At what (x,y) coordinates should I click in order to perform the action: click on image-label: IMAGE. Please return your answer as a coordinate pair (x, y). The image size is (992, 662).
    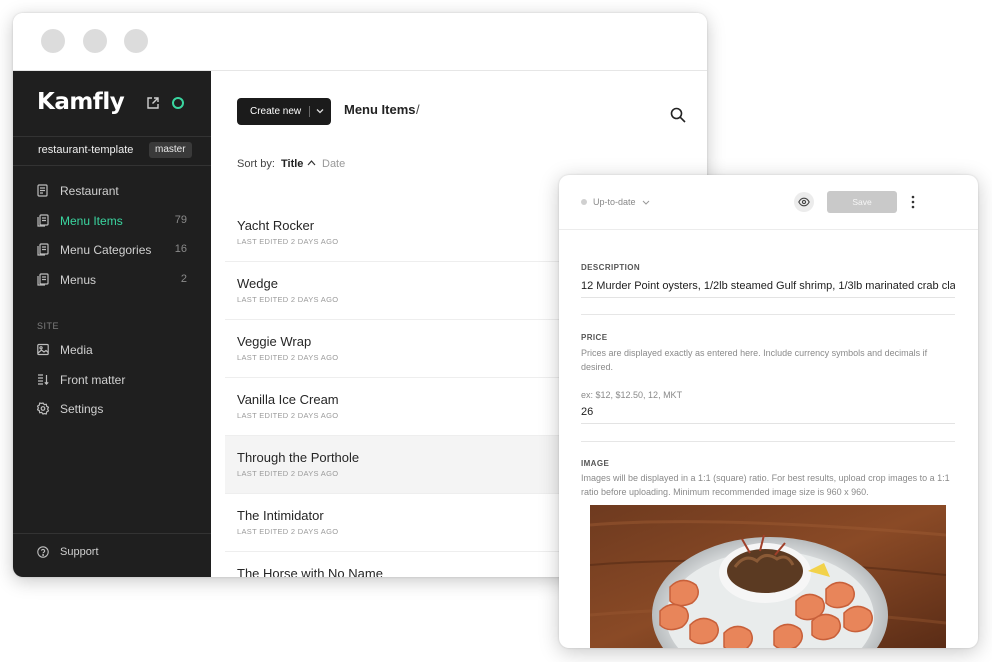
    Looking at the image, I should click on (595, 463).